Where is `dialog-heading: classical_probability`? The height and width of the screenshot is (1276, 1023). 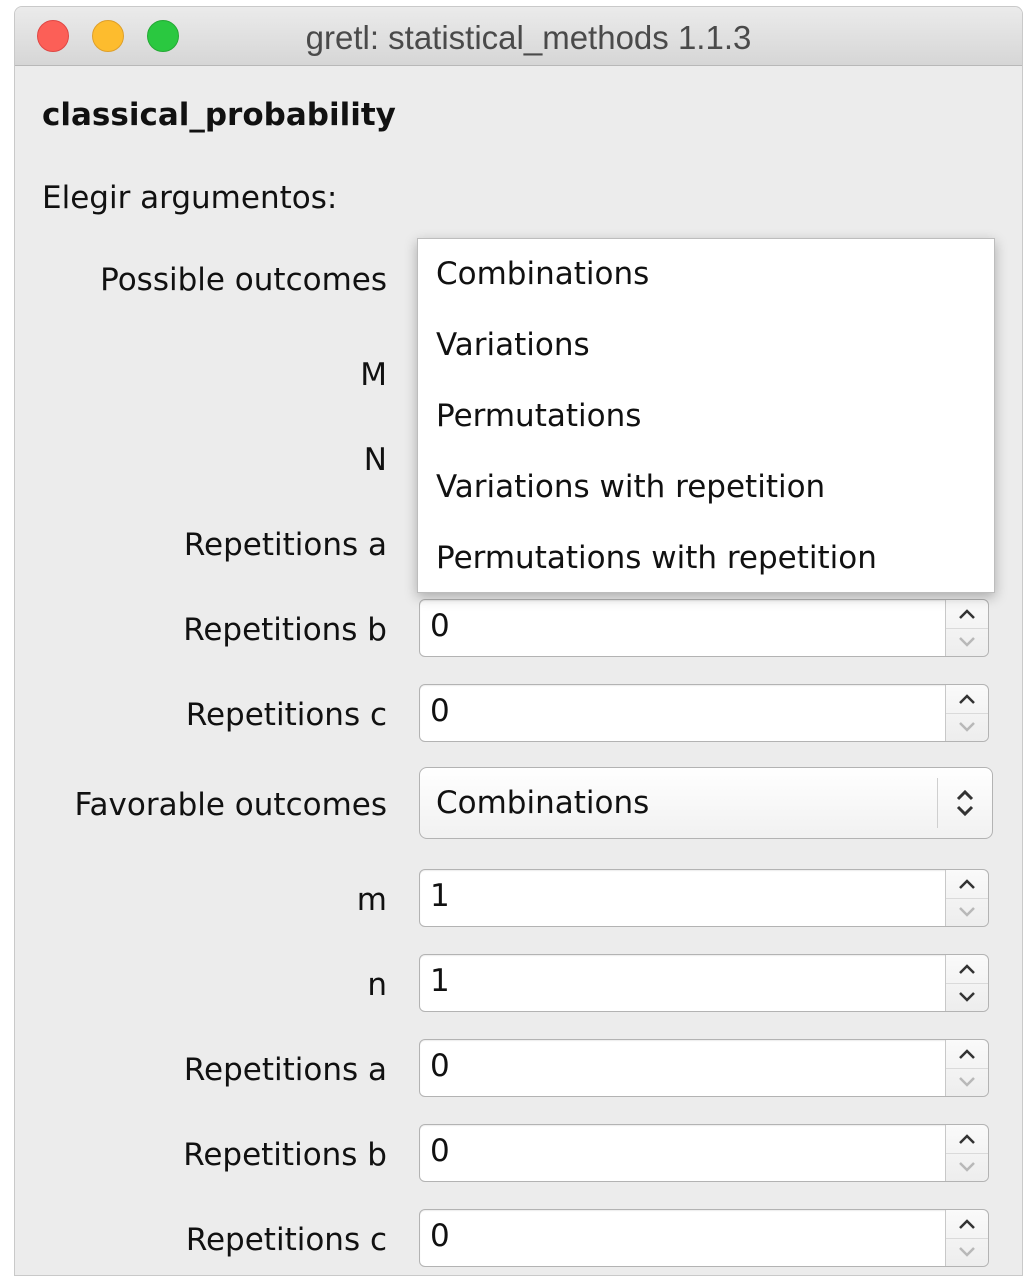 dialog-heading: classical_probability is located at coordinates (219, 115).